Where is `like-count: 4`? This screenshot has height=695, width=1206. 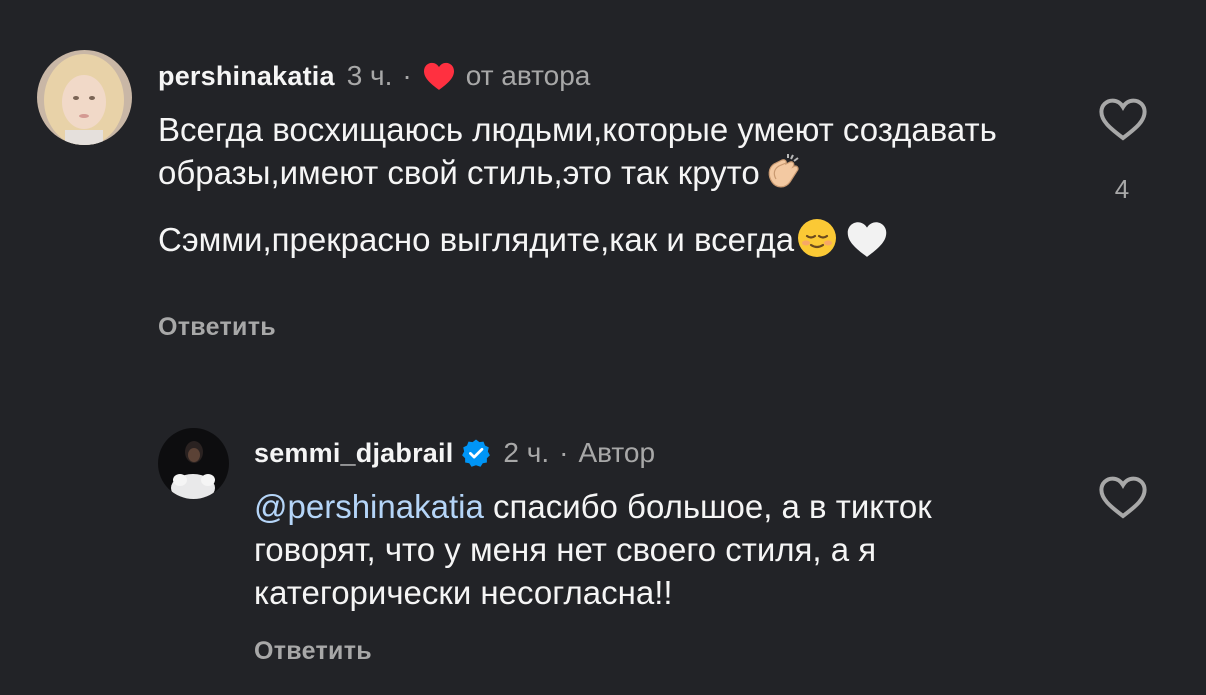 like-count: 4 is located at coordinates (1122, 189).